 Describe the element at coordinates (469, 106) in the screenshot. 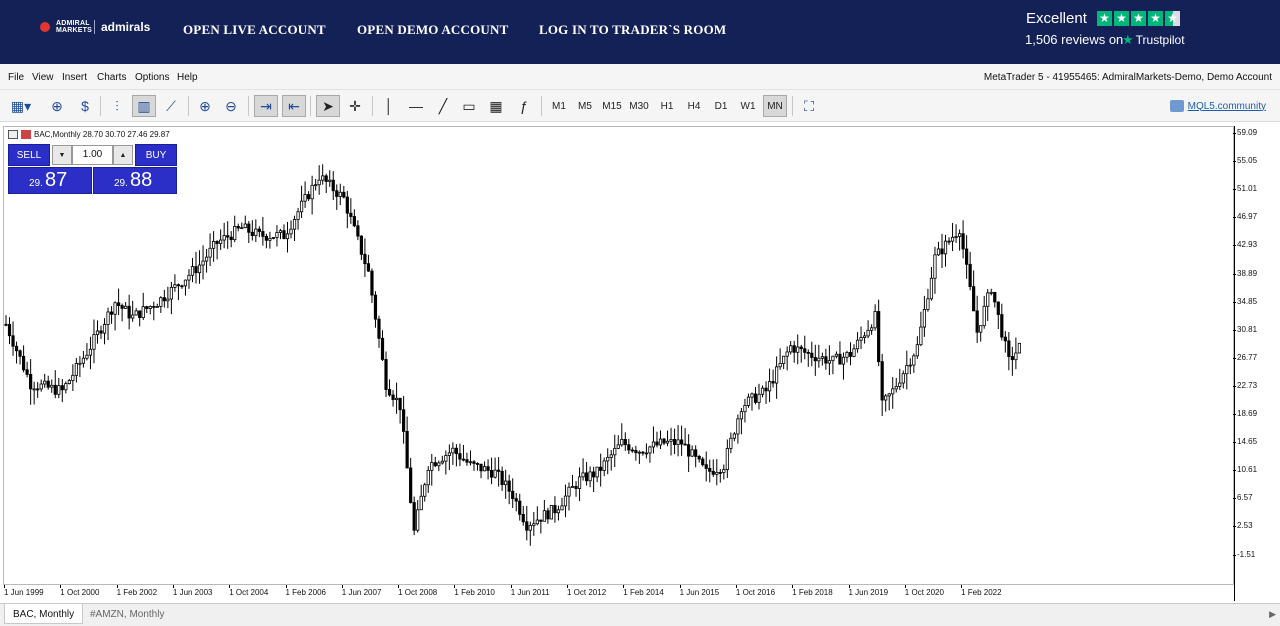

I see `text-label-icon: ▭` at that location.